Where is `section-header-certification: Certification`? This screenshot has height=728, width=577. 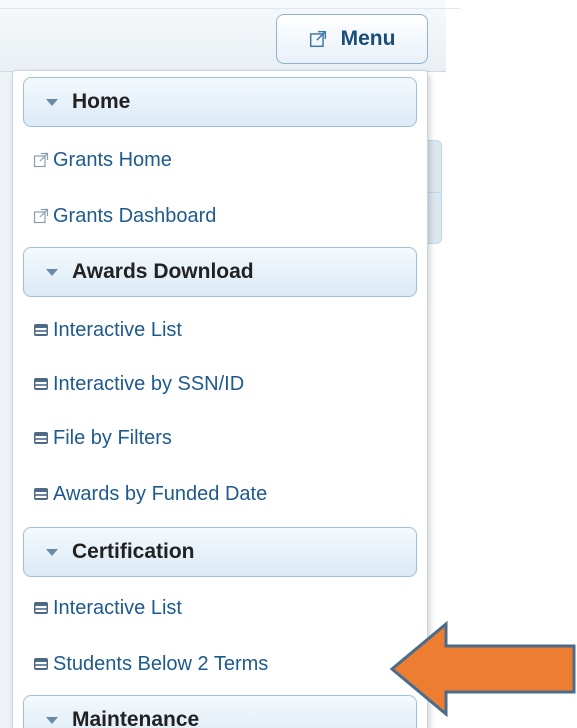
section-header-certification: Certification is located at coordinates (220, 552).